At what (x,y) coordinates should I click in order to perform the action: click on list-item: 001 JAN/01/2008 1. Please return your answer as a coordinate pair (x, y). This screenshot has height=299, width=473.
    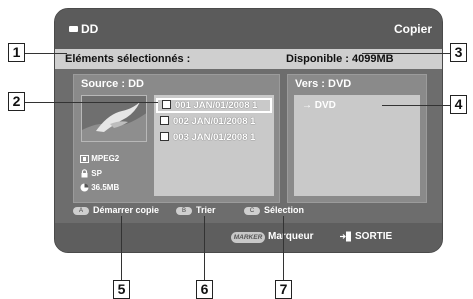
    Looking at the image, I should click on (214, 105).